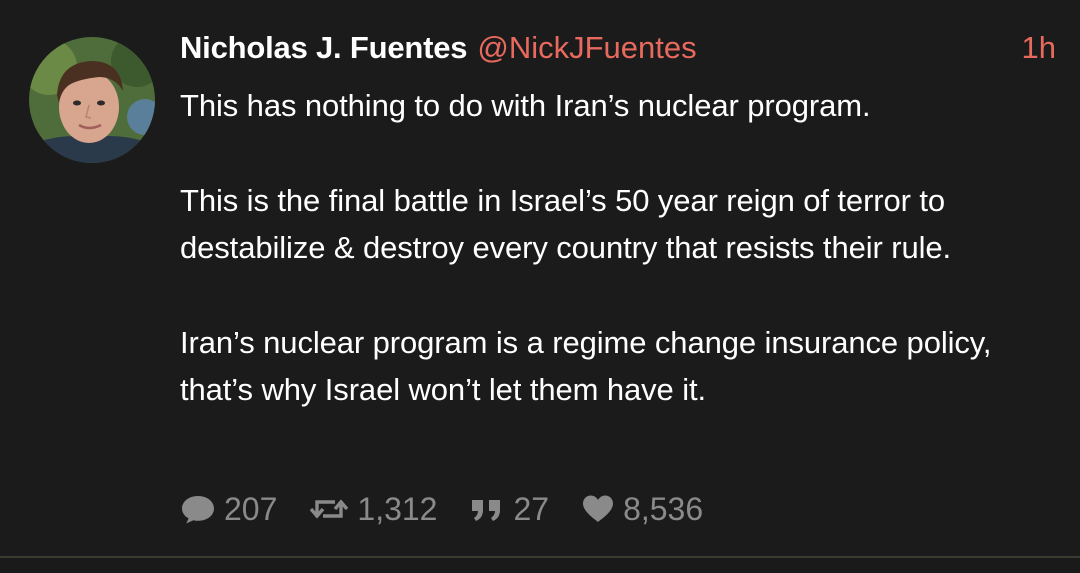 The image size is (1080, 573). Describe the element at coordinates (198, 510) in the screenshot. I see `speech-bubble-icon` at that location.